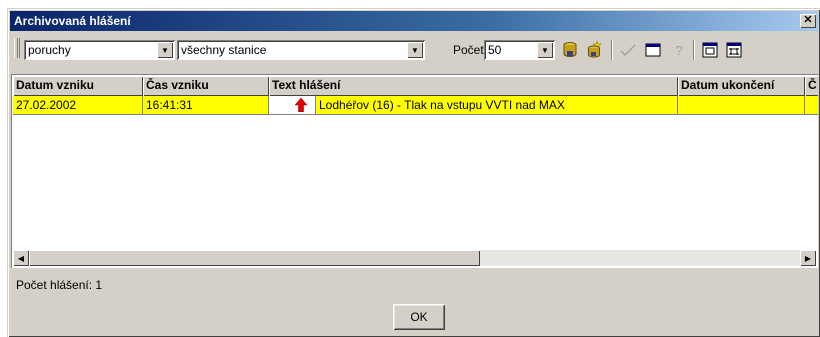 The width and height of the screenshot is (820, 337). What do you see at coordinates (473, 86) in the screenshot?
I see `column-header: Text hlášení` at bounding box center [473, 86].